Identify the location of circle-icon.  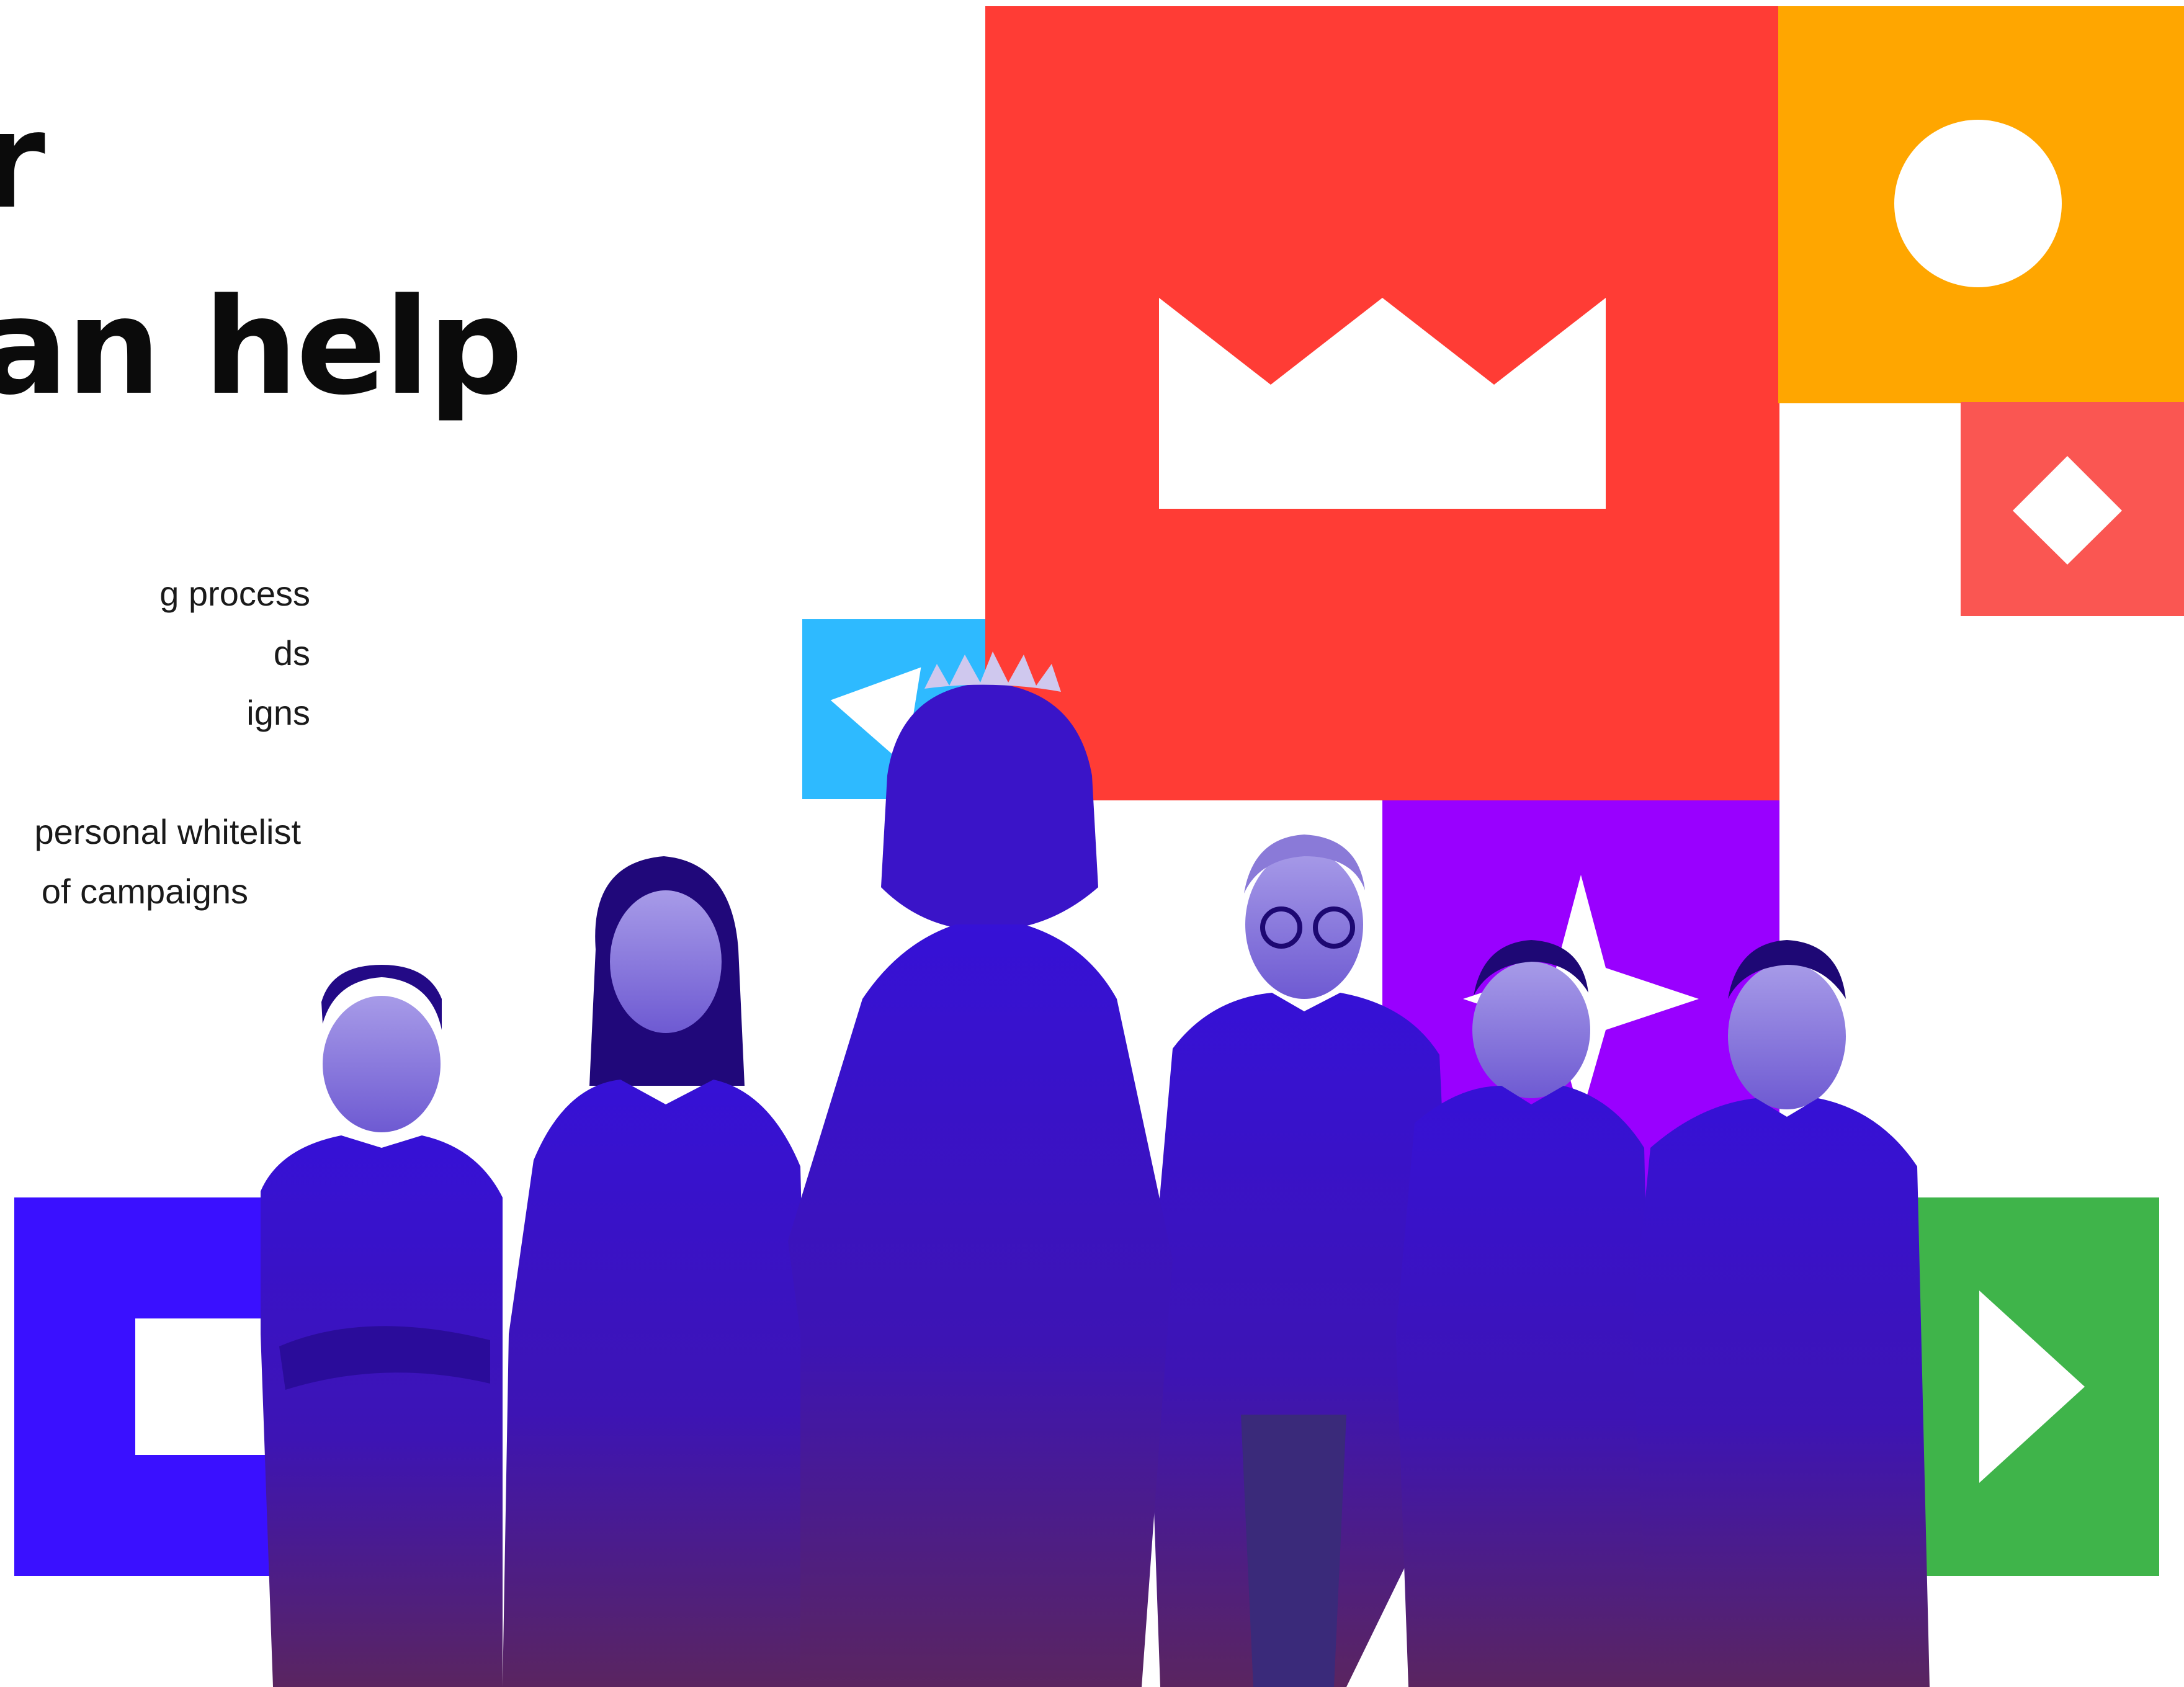
(1978, 204).